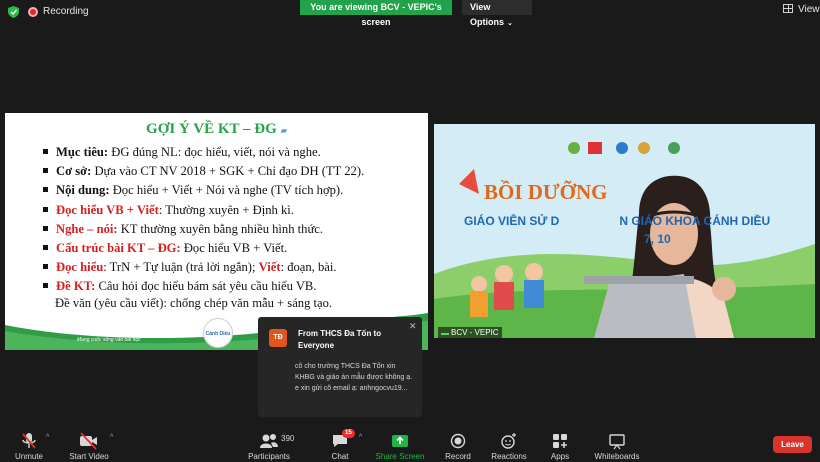  What do you see at coordinates (47, 437) in the screenshot?
I see `audio-options-caret-icon: ^` at bounding box center [47, 437].